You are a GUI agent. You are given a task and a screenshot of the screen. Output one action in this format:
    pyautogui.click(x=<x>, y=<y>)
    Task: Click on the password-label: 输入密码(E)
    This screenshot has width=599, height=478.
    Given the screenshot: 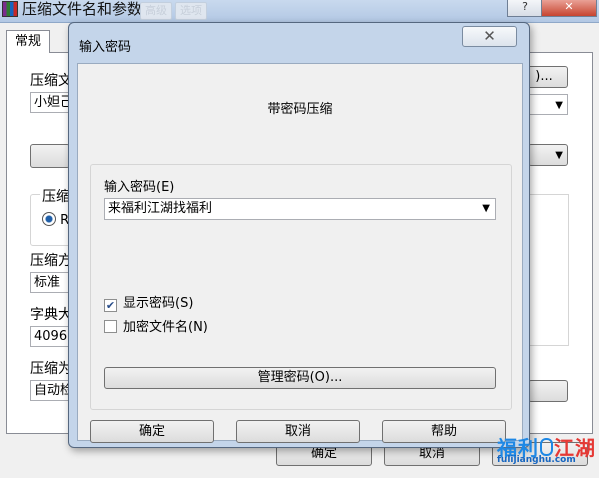 What is the action you would take?
    pyautogui.click(x=139, y=187)
    